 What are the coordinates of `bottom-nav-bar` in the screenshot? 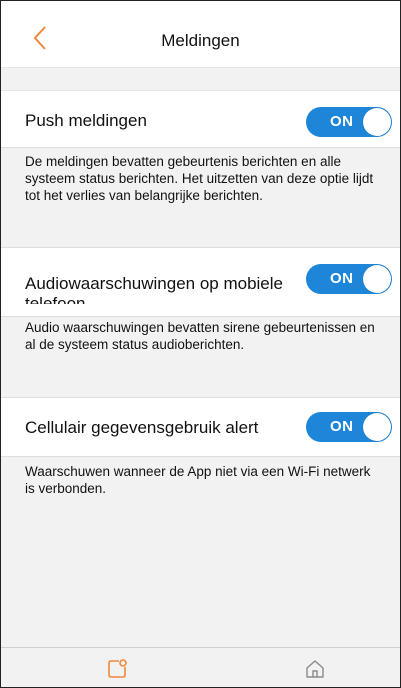 It's located at (200, 667).